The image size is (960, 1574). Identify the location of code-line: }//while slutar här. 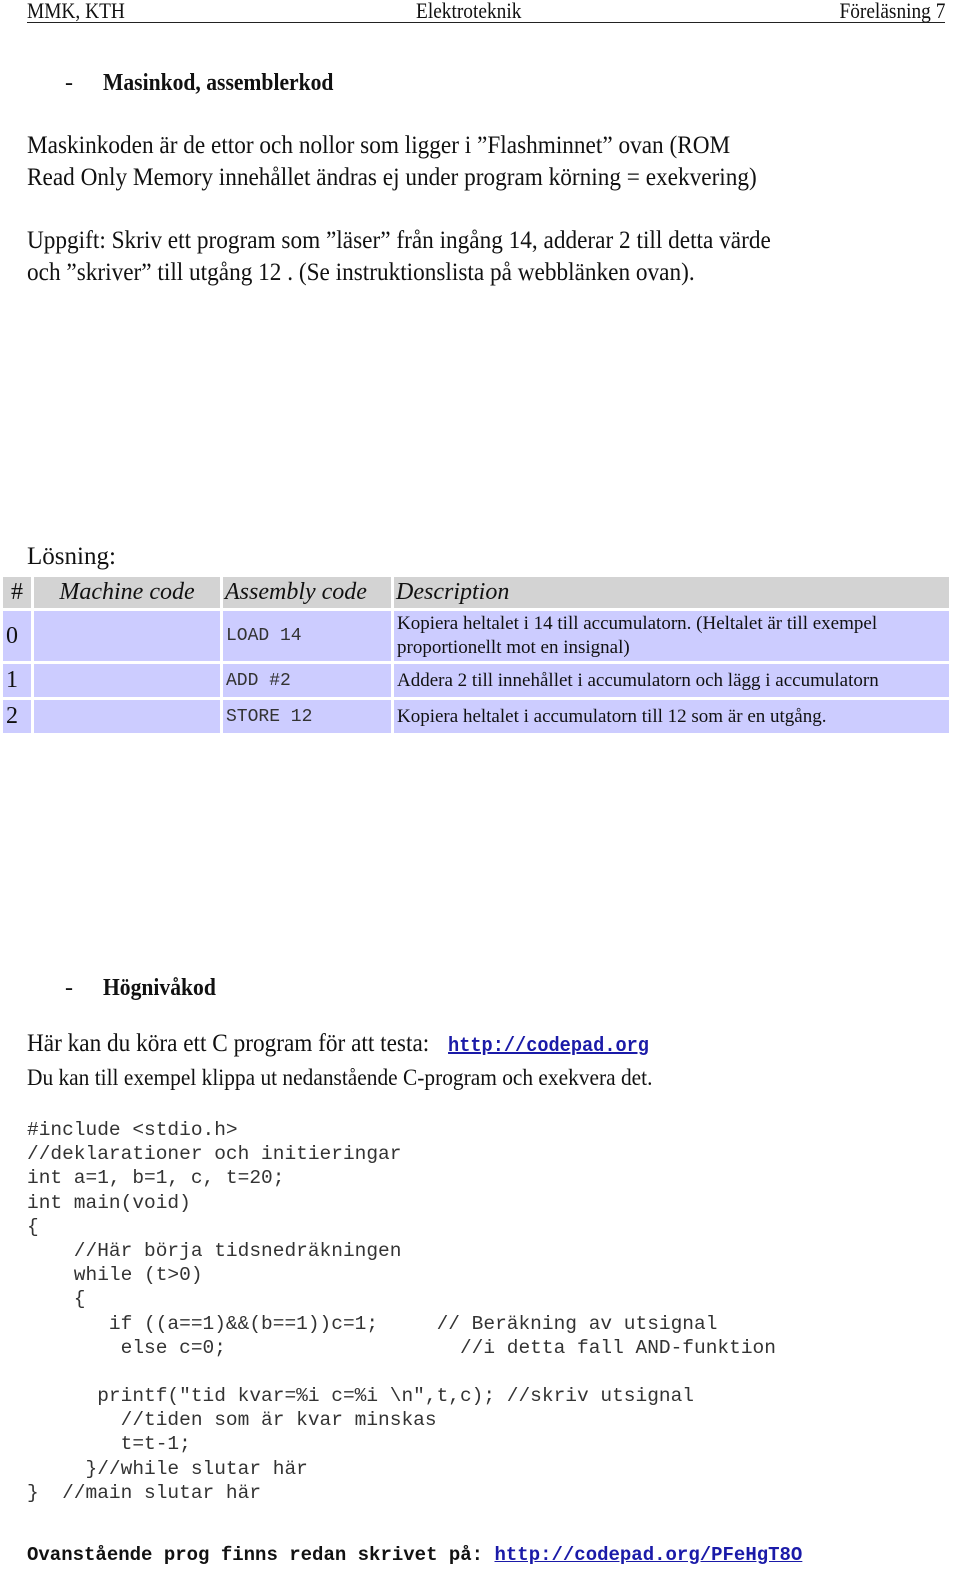
(167, 1468).